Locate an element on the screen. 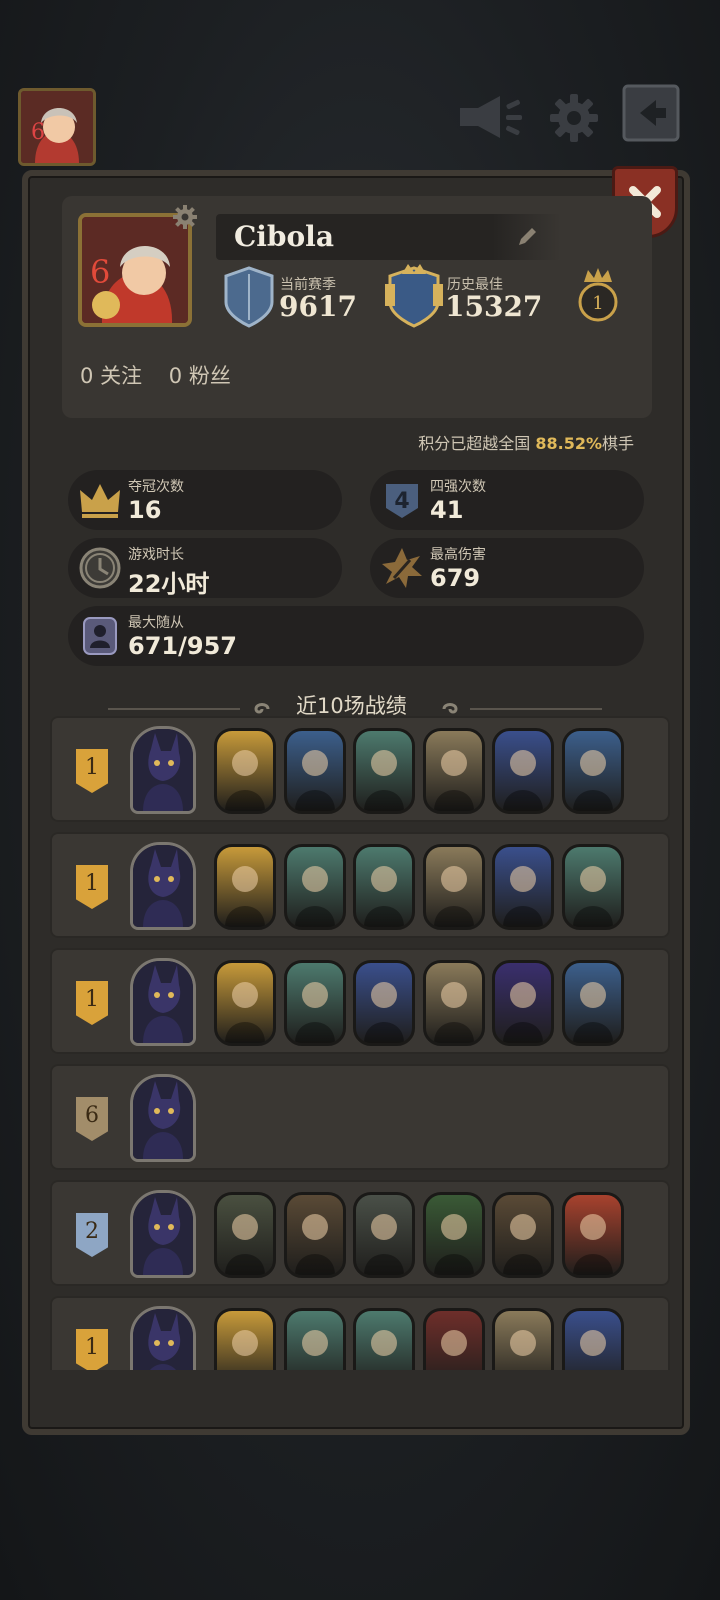 The image size is (720, 1600). follower-portrait-icon is located at coordinates (100, 636).